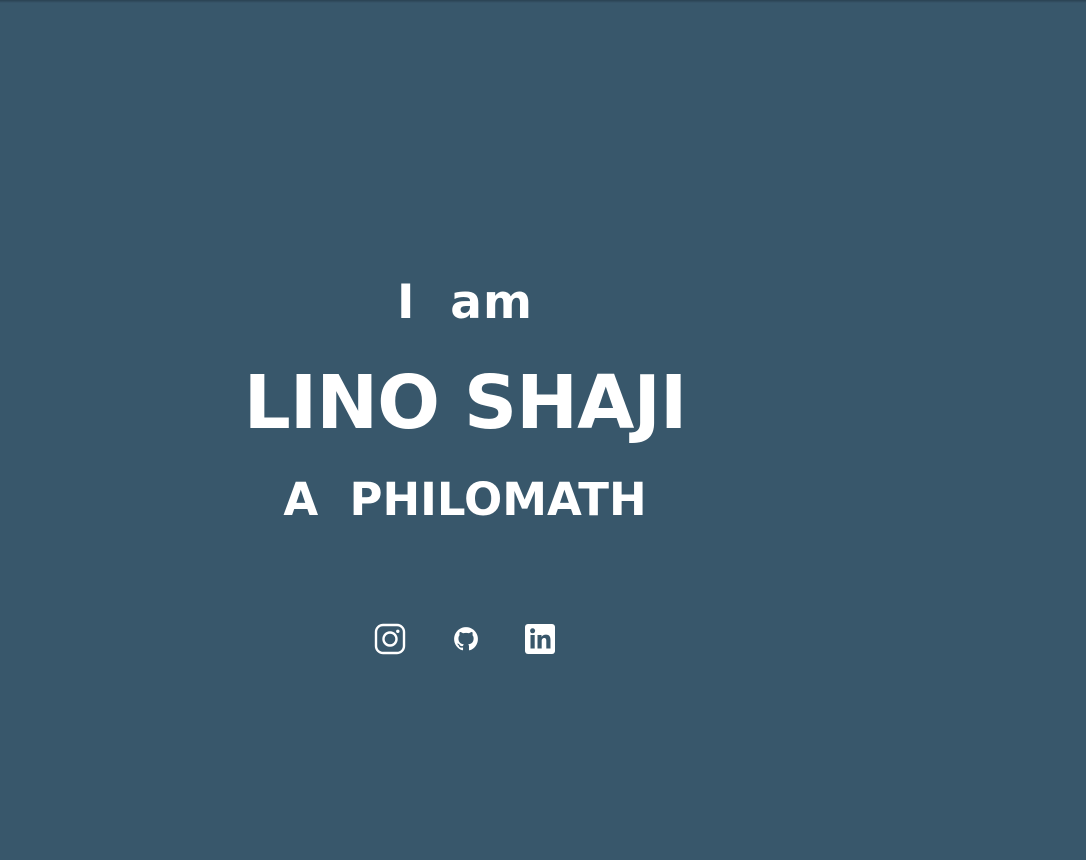 Image resolution: width=1086 pixels, height=860 pixels. I want to click on instagram-link, so click(390, 639).